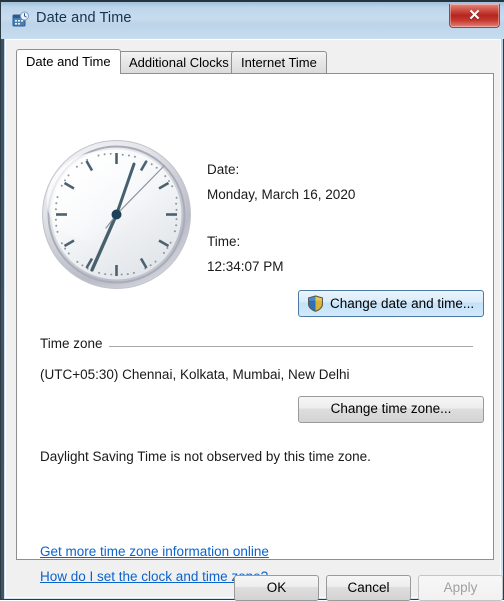 The image size is (504, 601). What do you see at coordinates (224, 241) in the screenshot?
I see `time-label: Time:` at bounding box center [224, 241].